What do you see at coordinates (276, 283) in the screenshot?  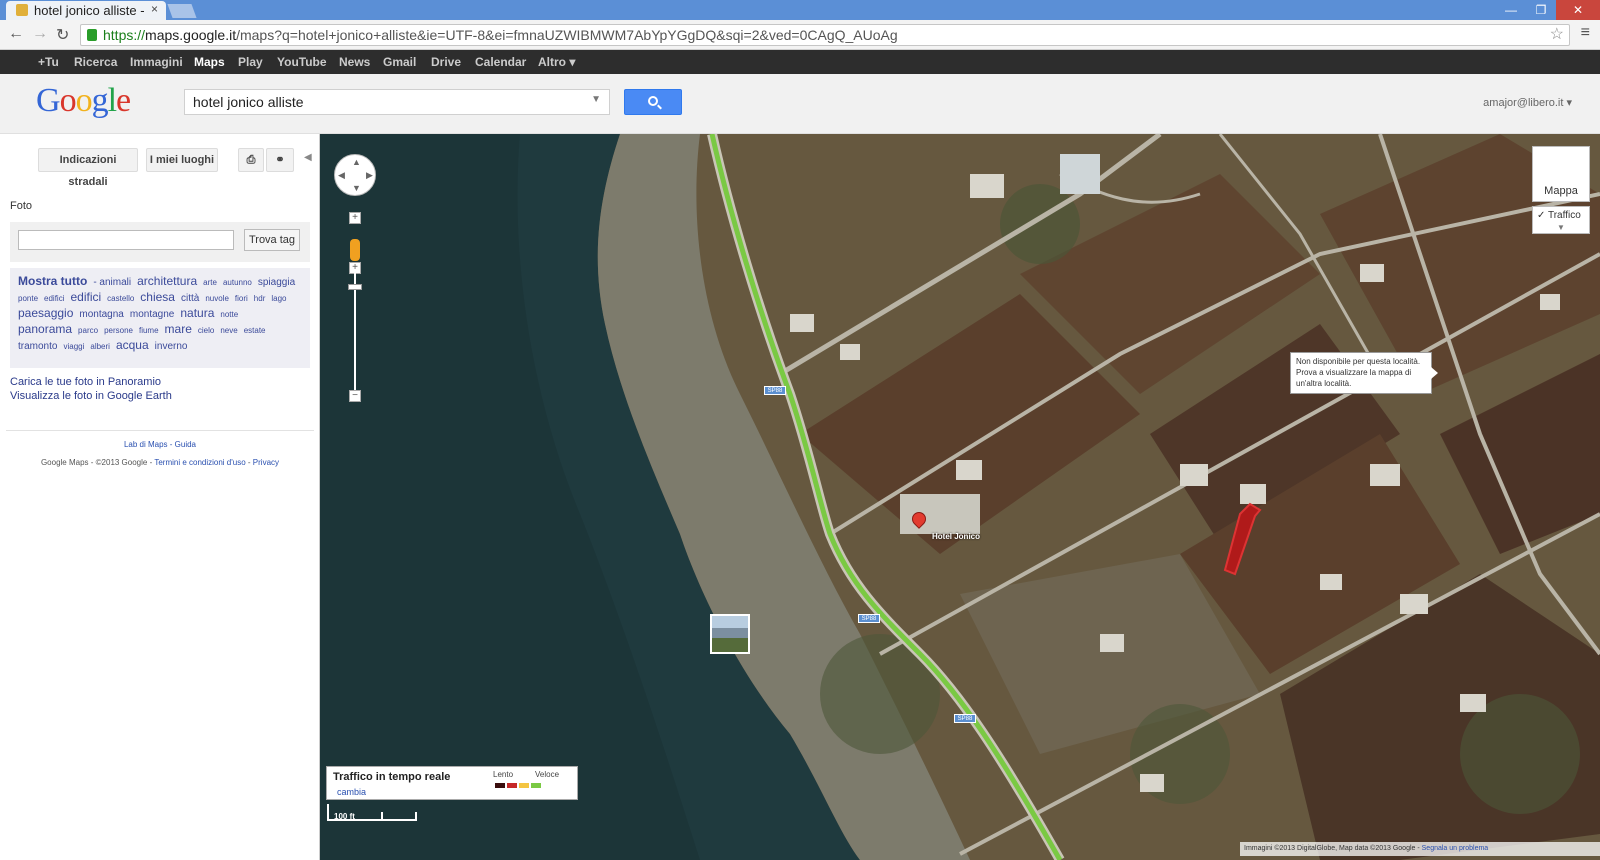 I see `photo-tag: spiaggia` at bounding box center [276, 283].